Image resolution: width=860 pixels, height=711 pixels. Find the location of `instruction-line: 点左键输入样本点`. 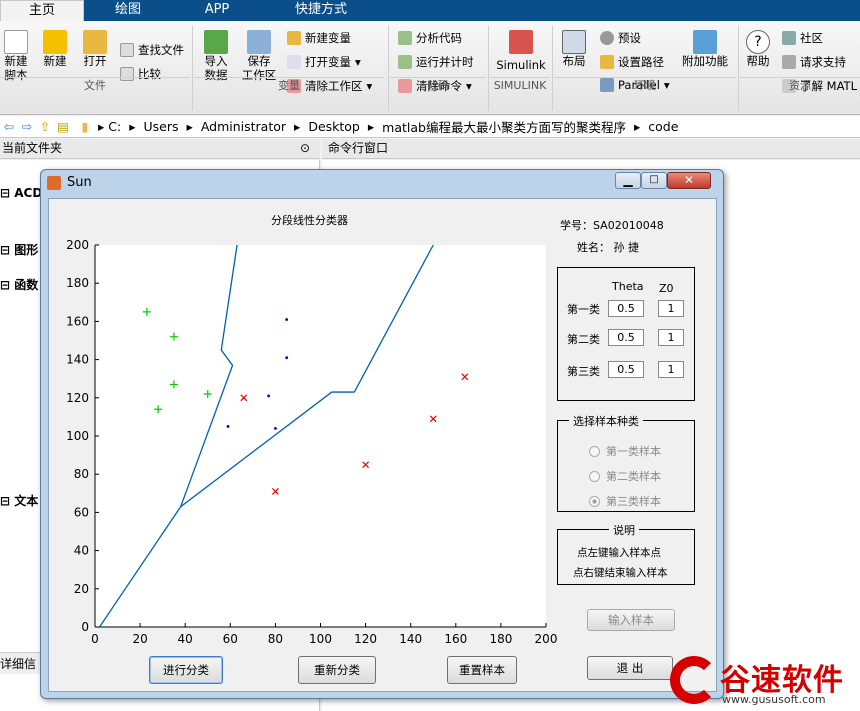

instruction-line: 点左键输入样本点 is located at coordinates (619, 553).